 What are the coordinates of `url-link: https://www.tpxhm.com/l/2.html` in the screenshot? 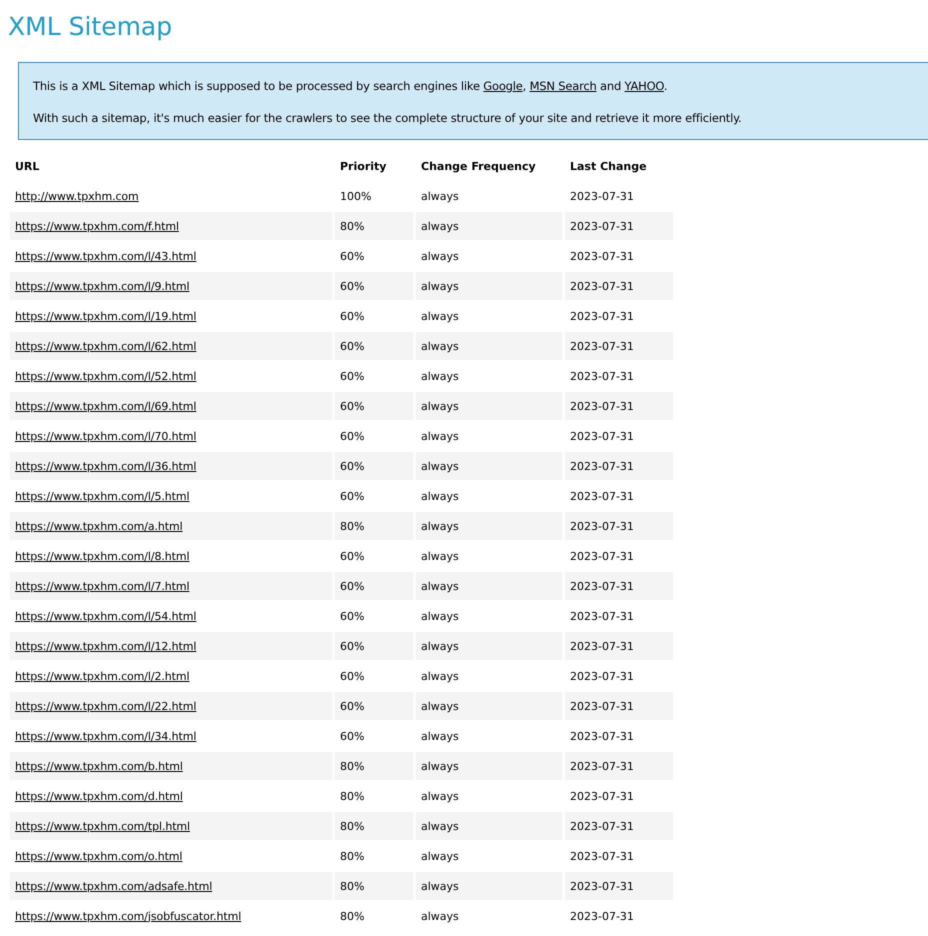 It's located at (102, 676).